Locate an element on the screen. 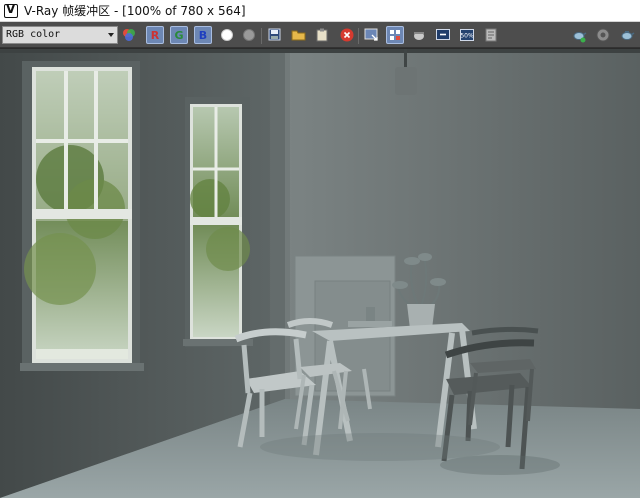 Image resolution: width=640 pixels, height=498 pixels. vray-logo-icon is located at coordinates (11, 10).